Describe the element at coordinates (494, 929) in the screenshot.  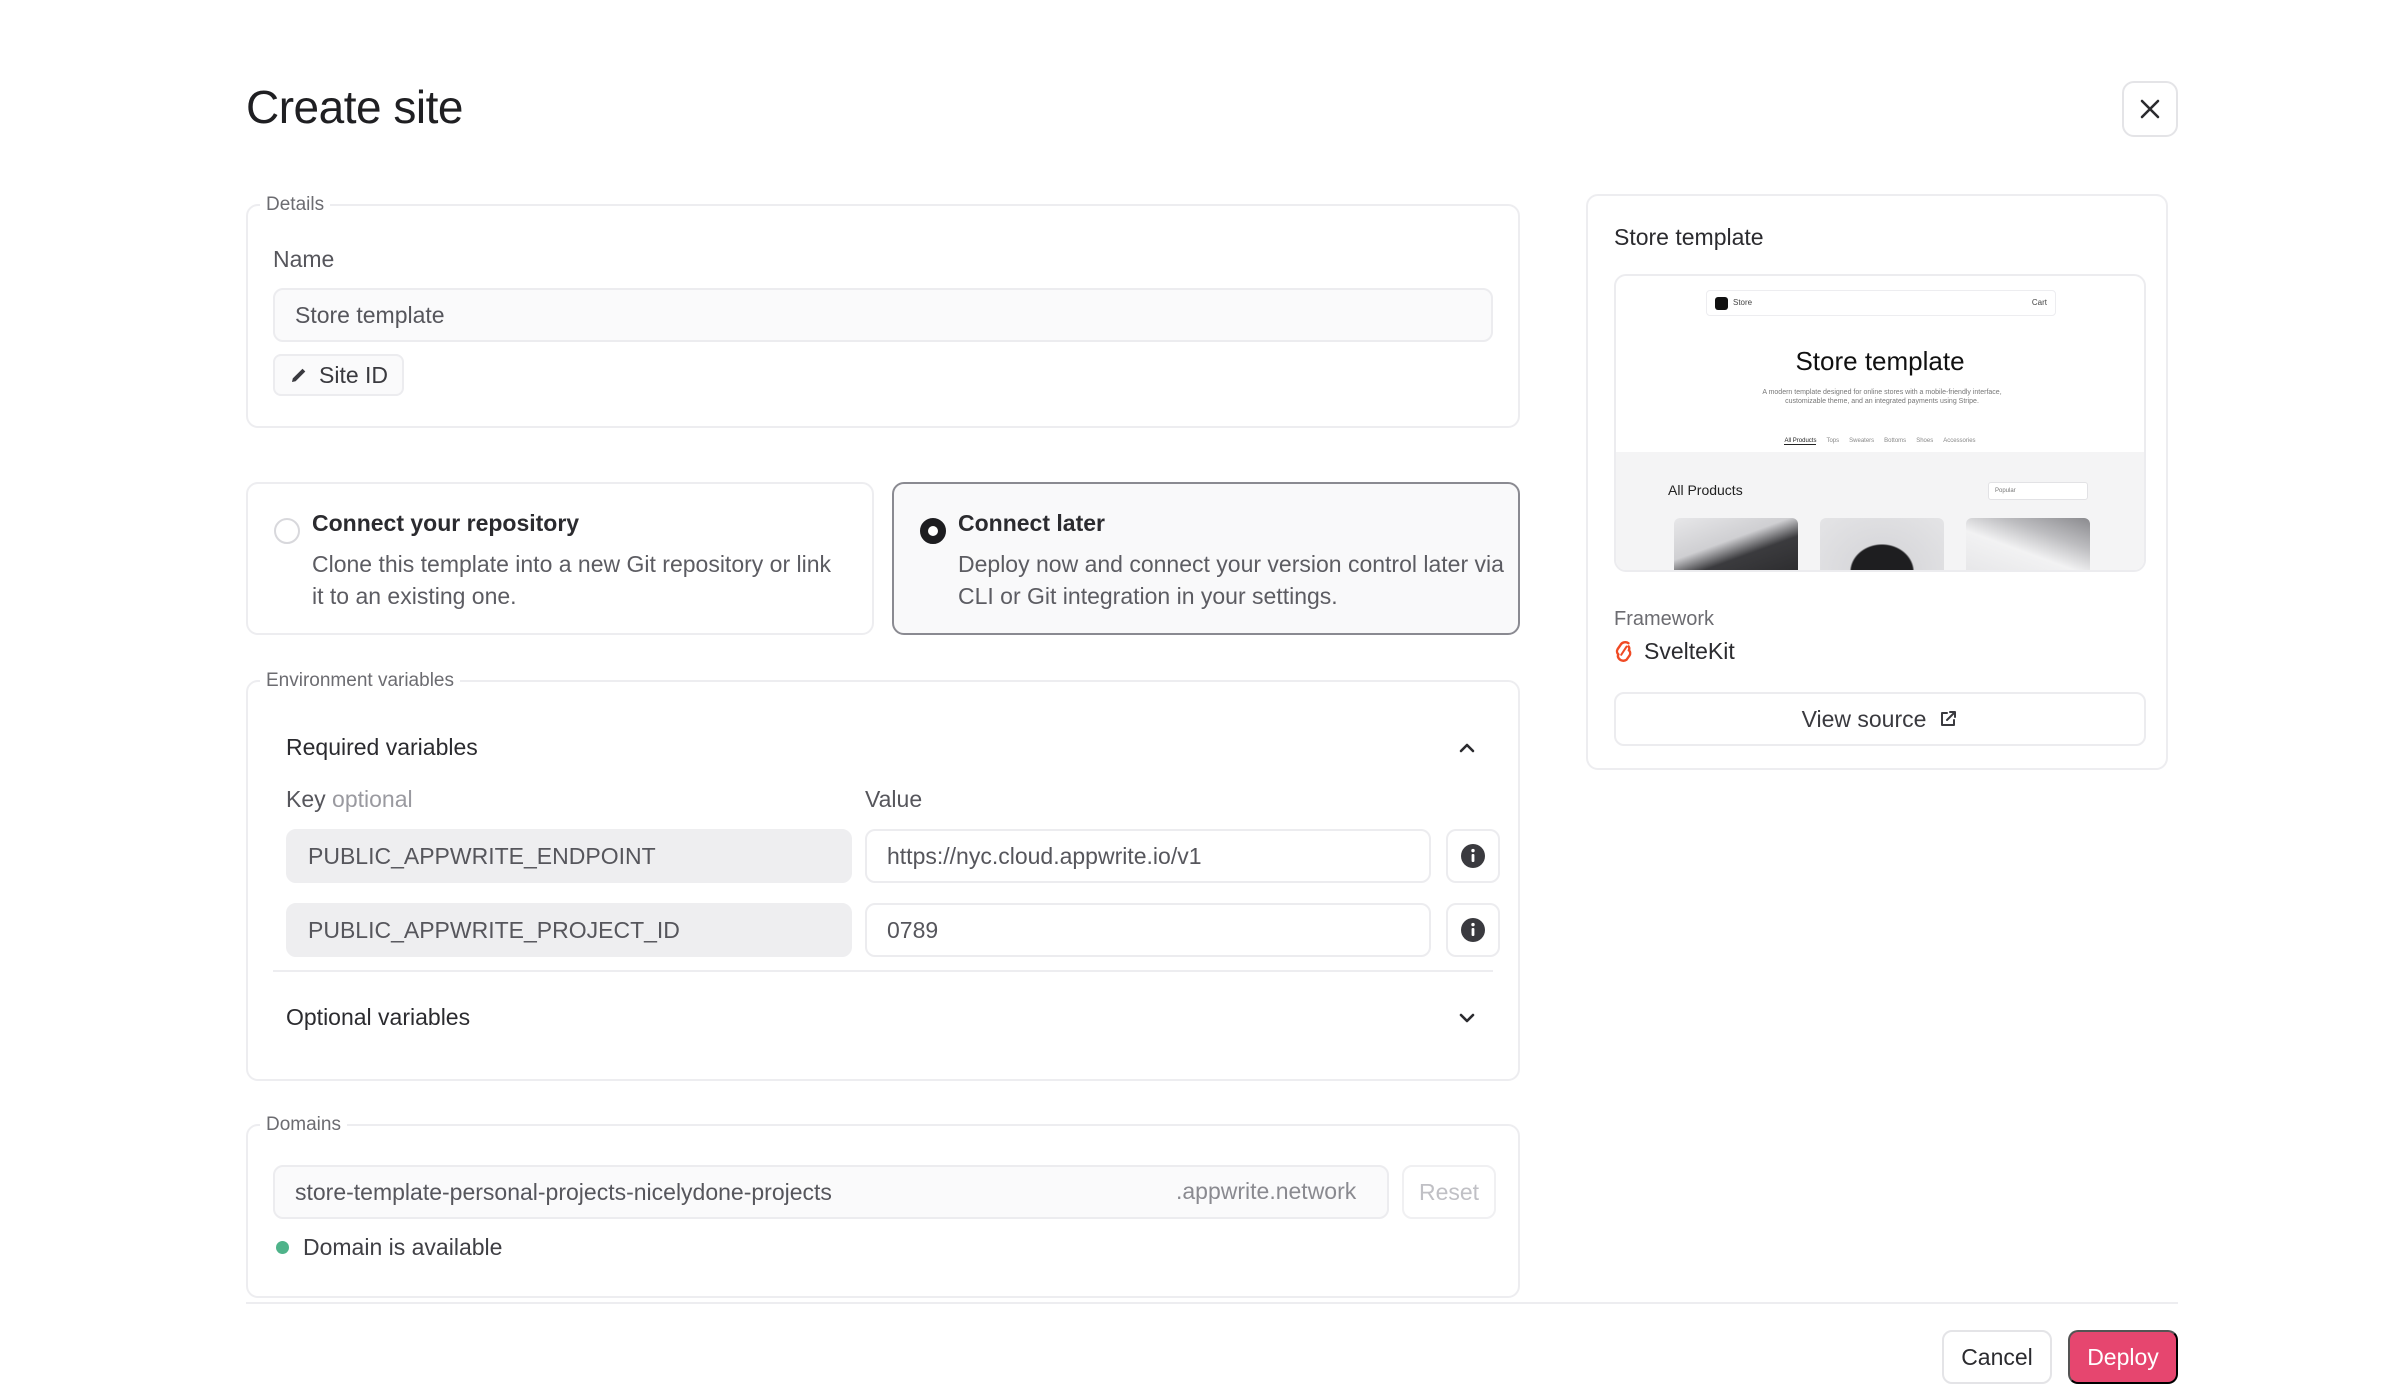
I see `env-key-value: PUBLIC_APPWRITE_PROJECT_ID` at that location.